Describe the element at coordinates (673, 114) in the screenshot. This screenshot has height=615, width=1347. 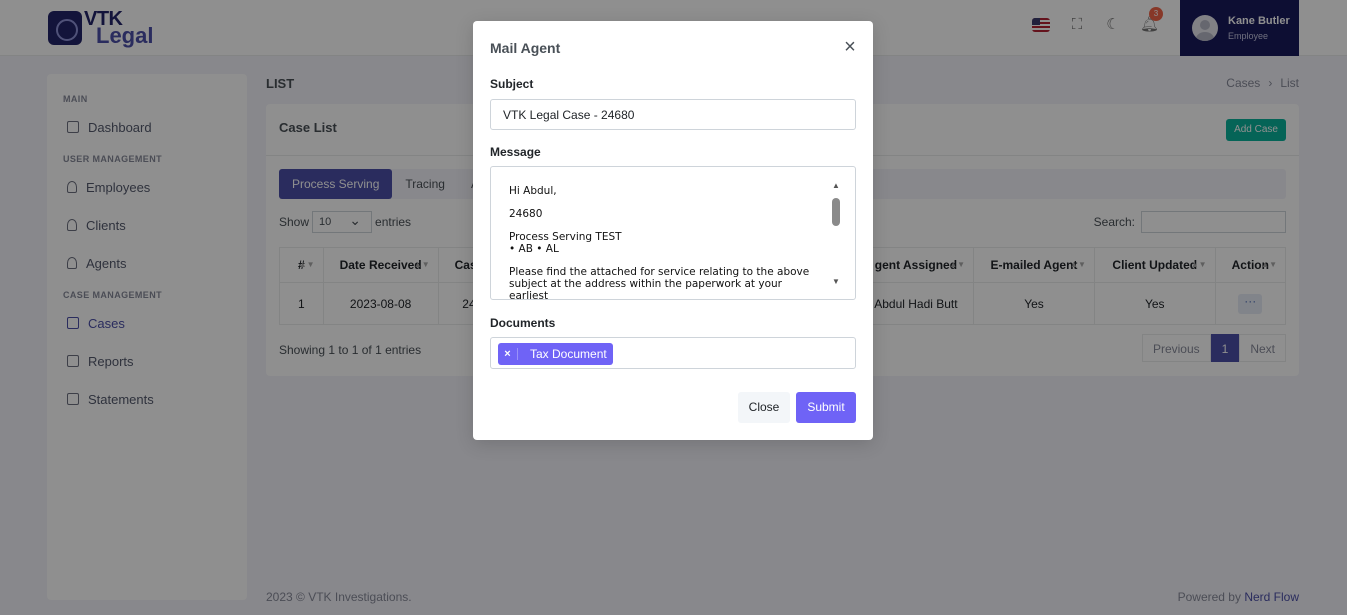
I see `subject-input` at that location.